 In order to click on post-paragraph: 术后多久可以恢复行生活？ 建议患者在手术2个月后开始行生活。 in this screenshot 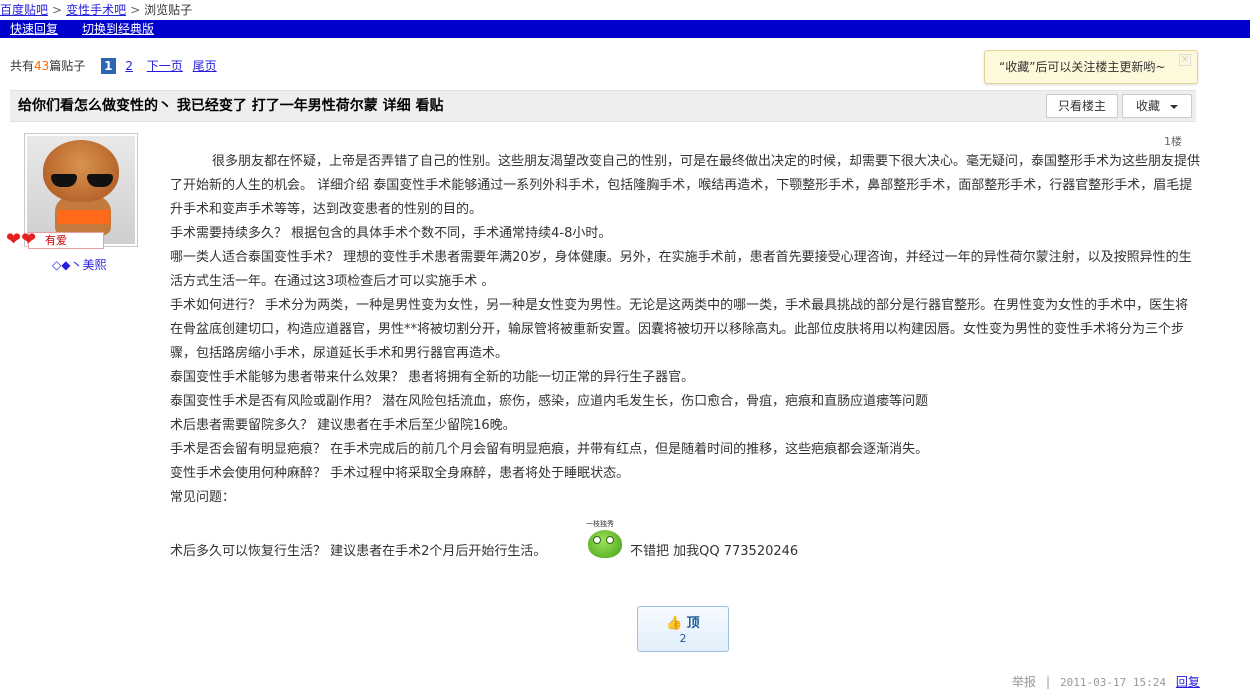, I will do `click(358, 551)`.